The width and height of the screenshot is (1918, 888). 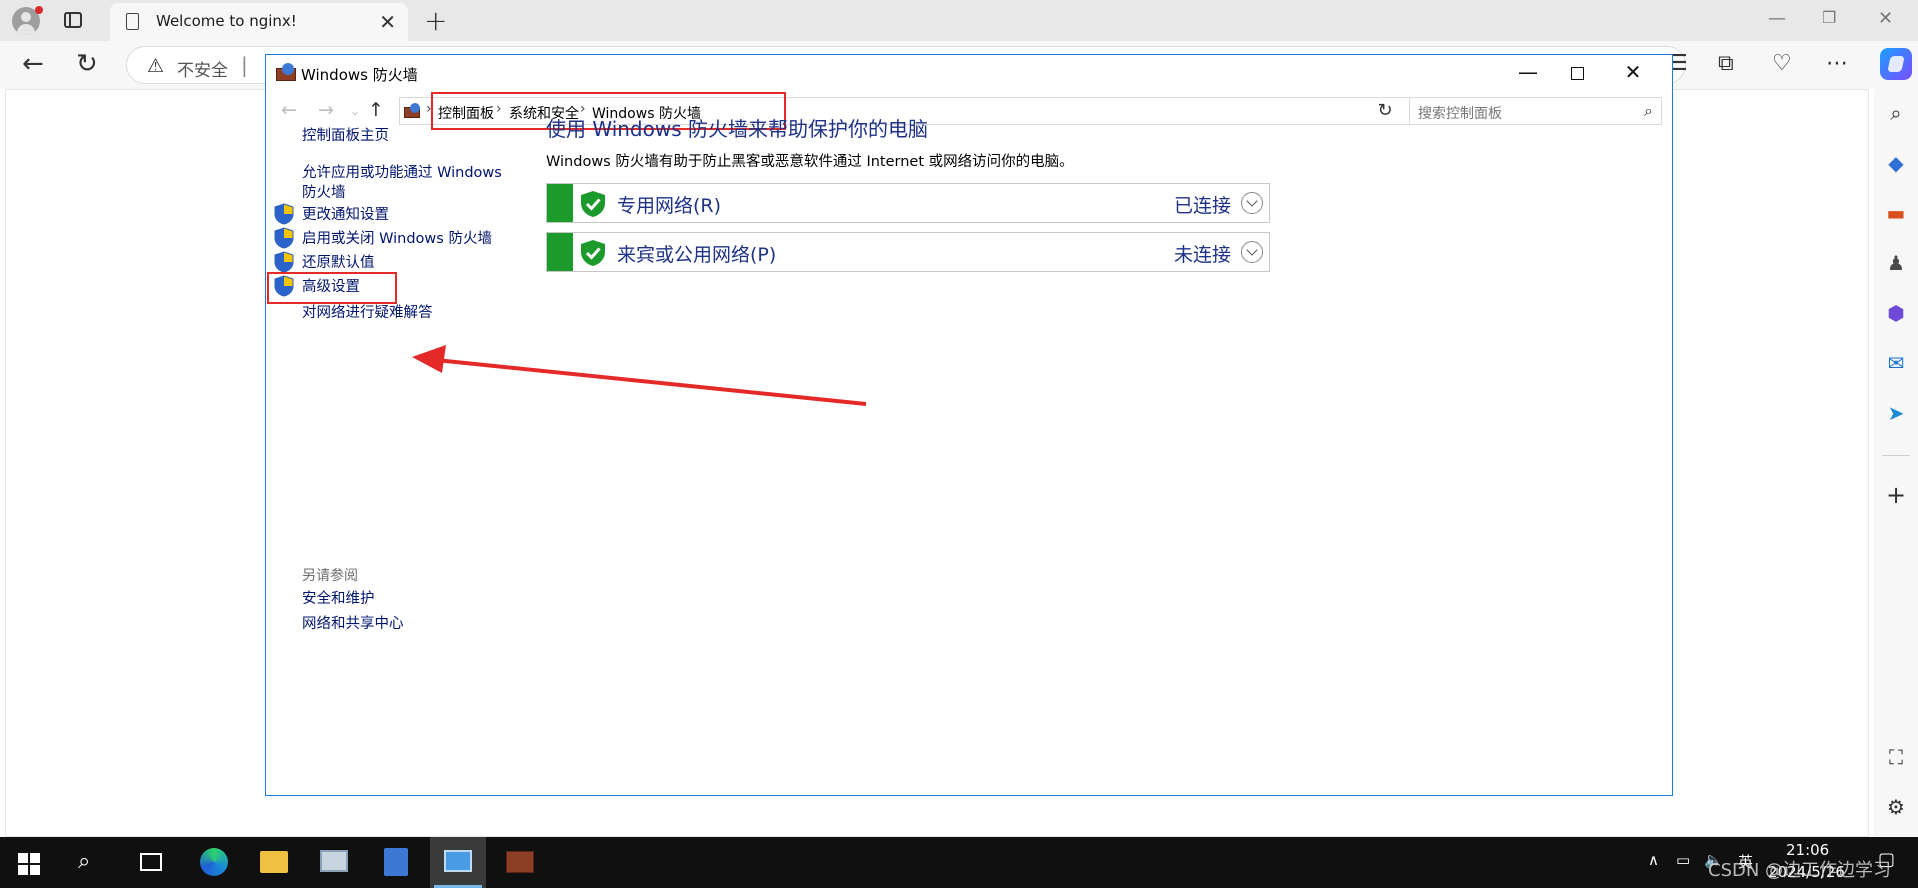 I want to click on tab-actions-icon, so click(x=73, y=20).